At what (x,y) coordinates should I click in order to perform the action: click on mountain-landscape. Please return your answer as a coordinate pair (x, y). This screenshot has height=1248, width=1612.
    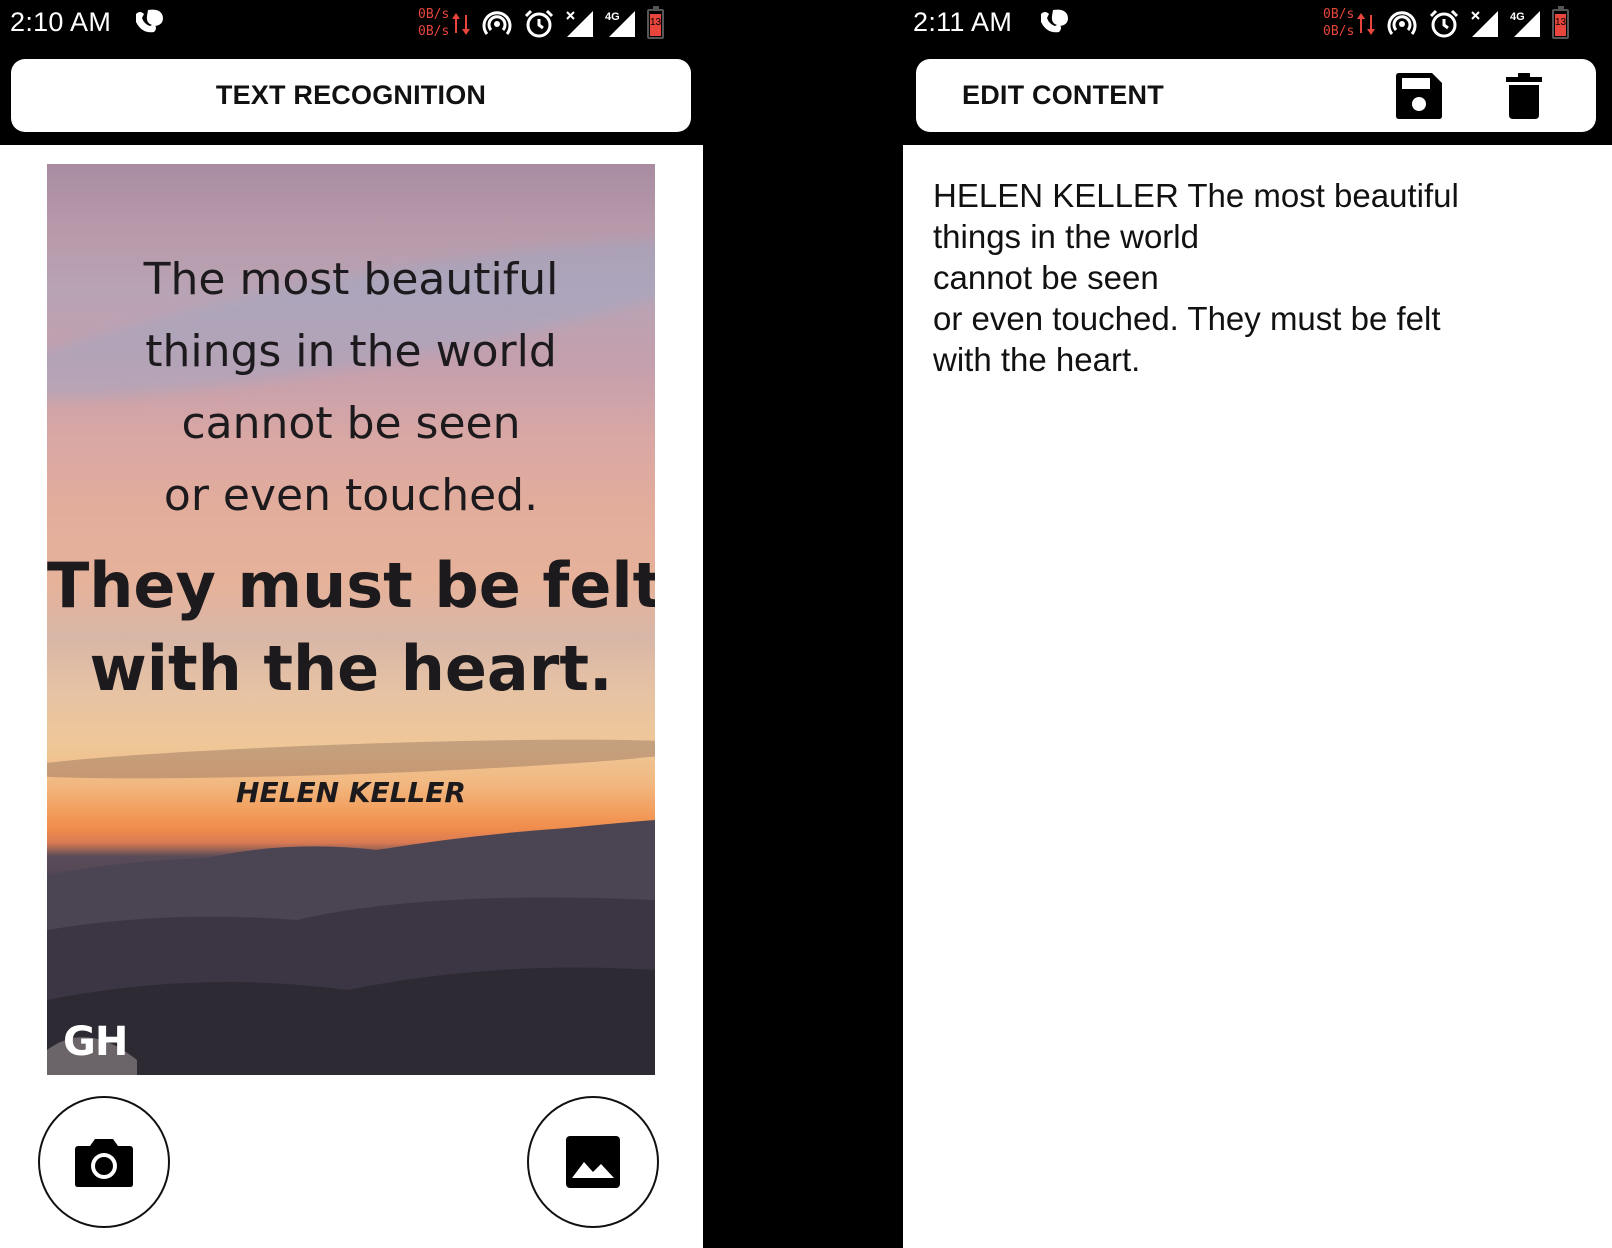
    Looking at the image, I should click on (351, 947).